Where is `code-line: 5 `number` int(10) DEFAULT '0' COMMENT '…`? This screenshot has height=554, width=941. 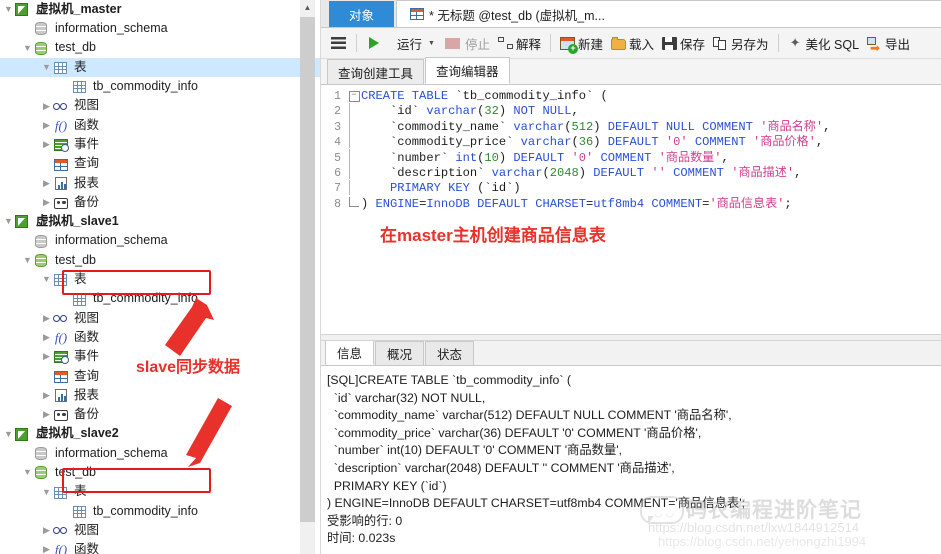
code-line: 5 `number` int(10) DEFAULT '0' COMMENT '… is located at coordinates (631, 157).